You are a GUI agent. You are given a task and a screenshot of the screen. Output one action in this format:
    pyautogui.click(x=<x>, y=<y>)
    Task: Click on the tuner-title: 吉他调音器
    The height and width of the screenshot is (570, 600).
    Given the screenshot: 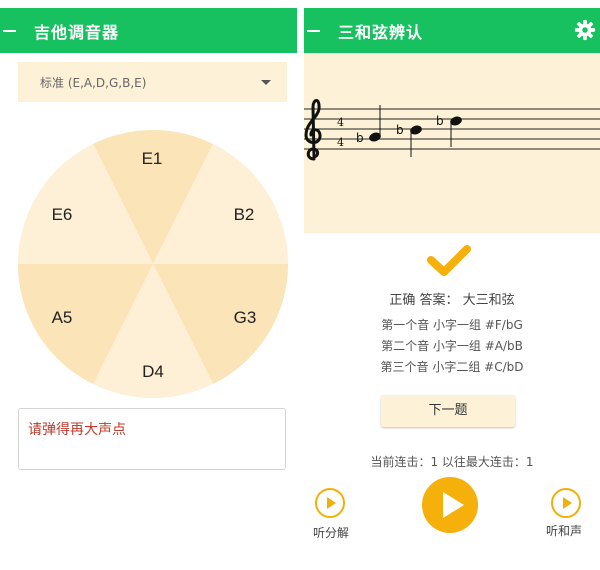 What is the action you would take?
    pyautogui.click(x=77, y=32)
    